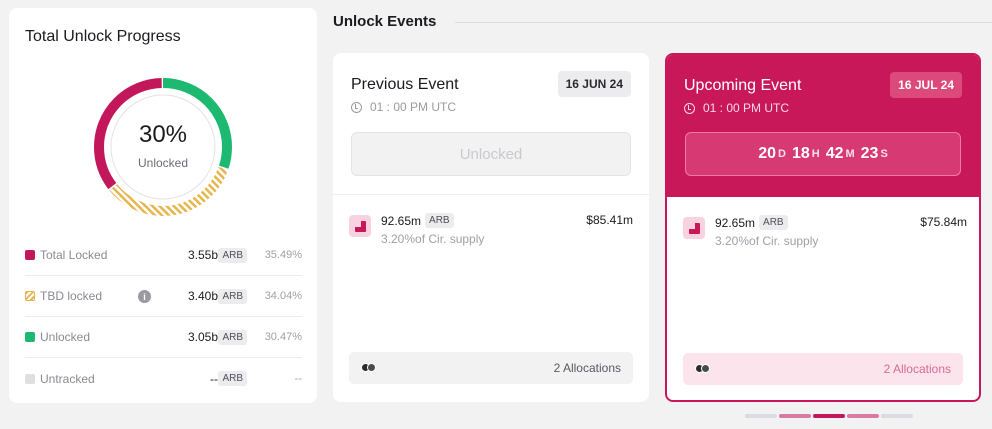  I want to click on event-title: Upcoming Event, so click(743, 85).